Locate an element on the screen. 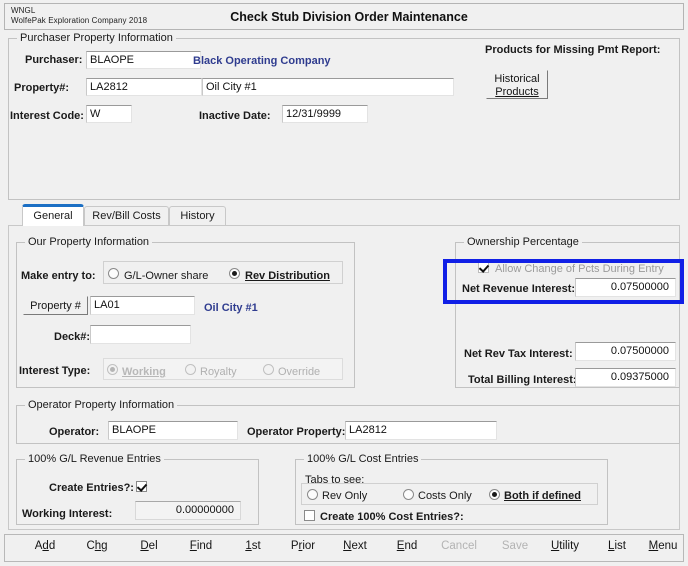 Image resolution: width=688 pixels, height=566 pixels. cost-entries-legend: 100% G/L Cost Entries is located at coordinates (363, 459).